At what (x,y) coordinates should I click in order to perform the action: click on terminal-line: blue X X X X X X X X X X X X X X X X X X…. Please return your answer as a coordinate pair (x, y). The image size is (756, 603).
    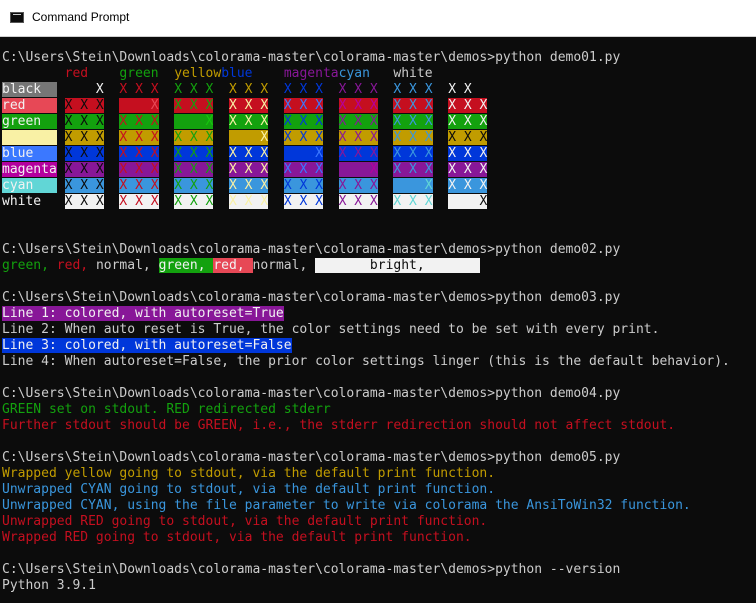
    Looking at the image, I should click on (366, 154).